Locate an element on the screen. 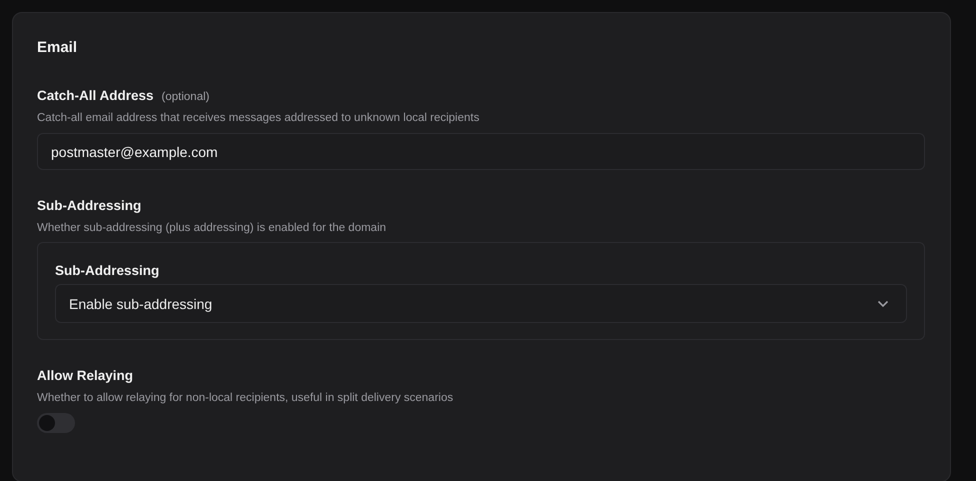 The image size is (976, 481). field-description: Whether to allow relaying for non-local recipients, useful in split delivery scenarios is located at coordinates (245, 398).